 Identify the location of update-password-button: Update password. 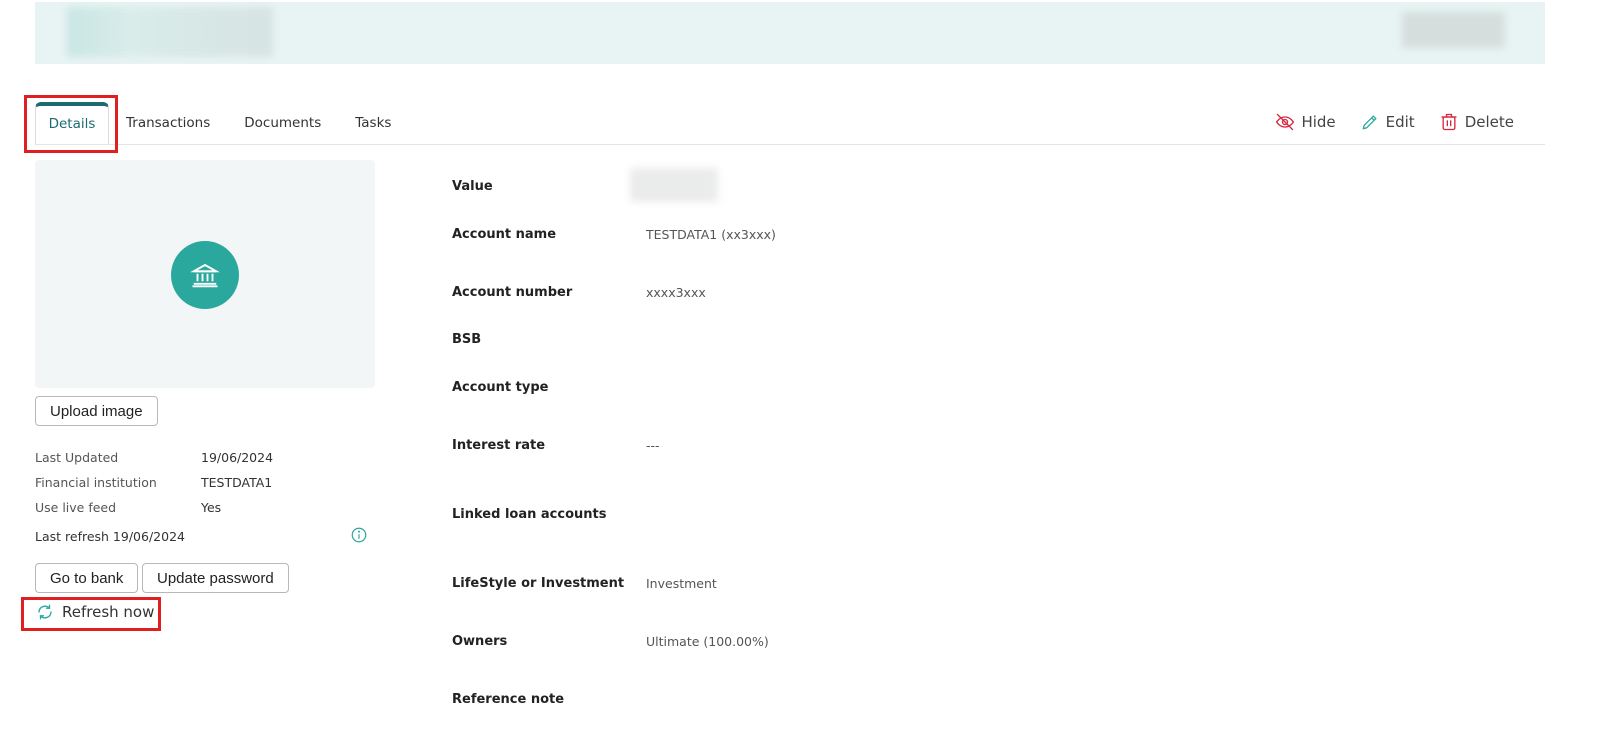
(215, 578).